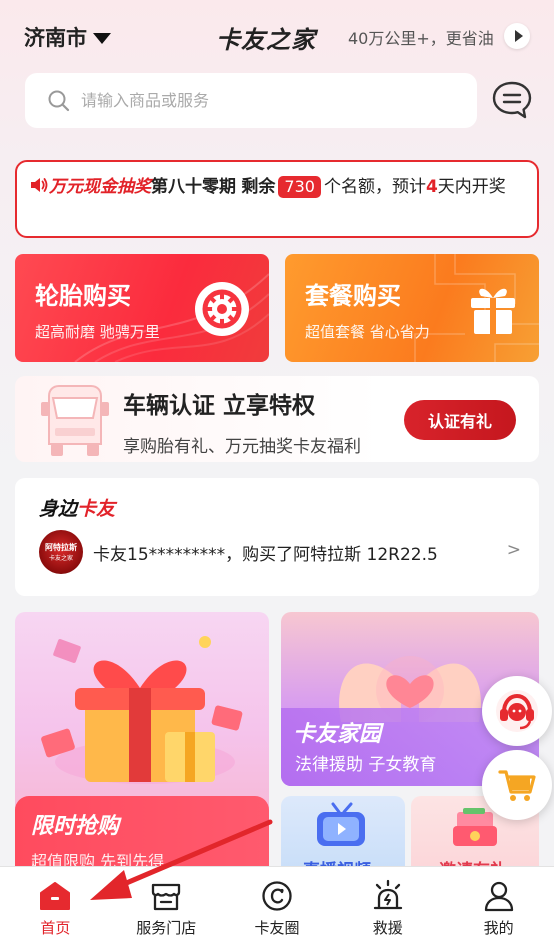  What do you see at coordinates (75, 826) in the screenshot?
I see `flash-sale-title: 限时抢购` at bounding box center [75, 826].